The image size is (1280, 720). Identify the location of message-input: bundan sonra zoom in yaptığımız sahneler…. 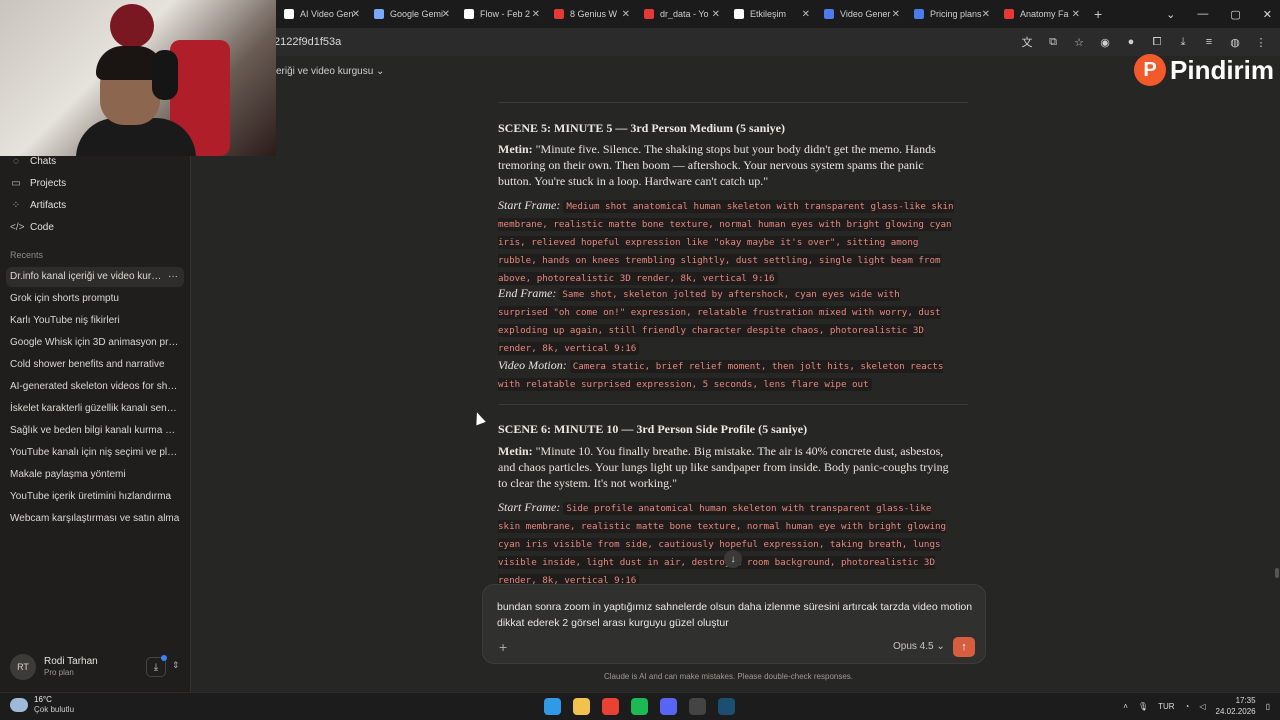
(735, 615).